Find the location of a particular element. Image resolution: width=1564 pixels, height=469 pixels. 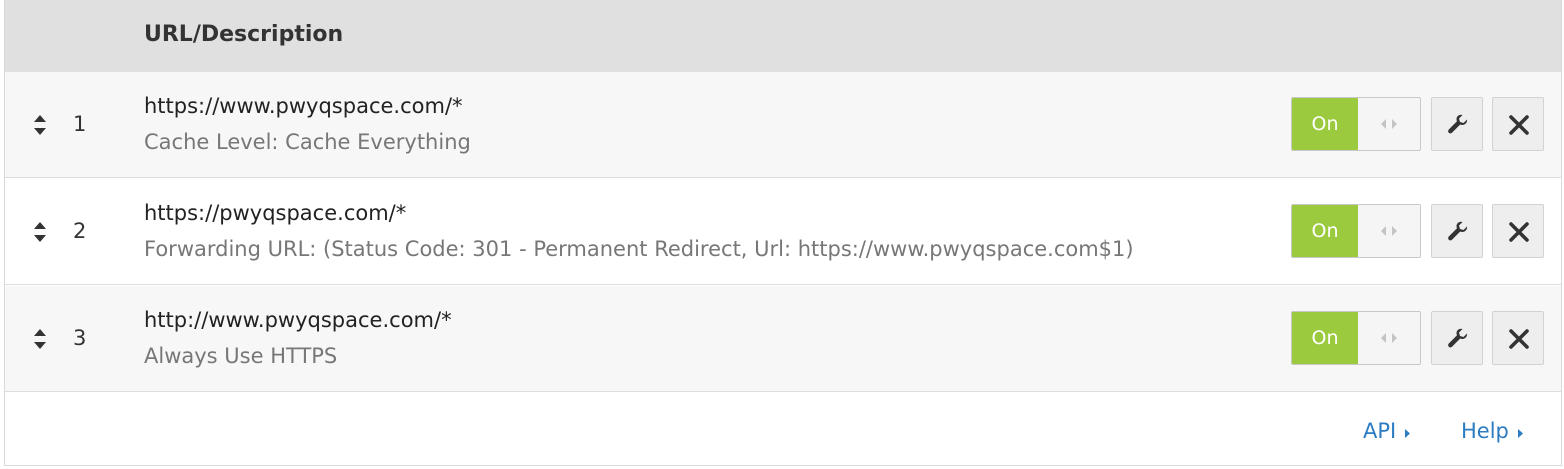

rule-url: https://pwyqspace.com/* is located at coordinates (275, 213).